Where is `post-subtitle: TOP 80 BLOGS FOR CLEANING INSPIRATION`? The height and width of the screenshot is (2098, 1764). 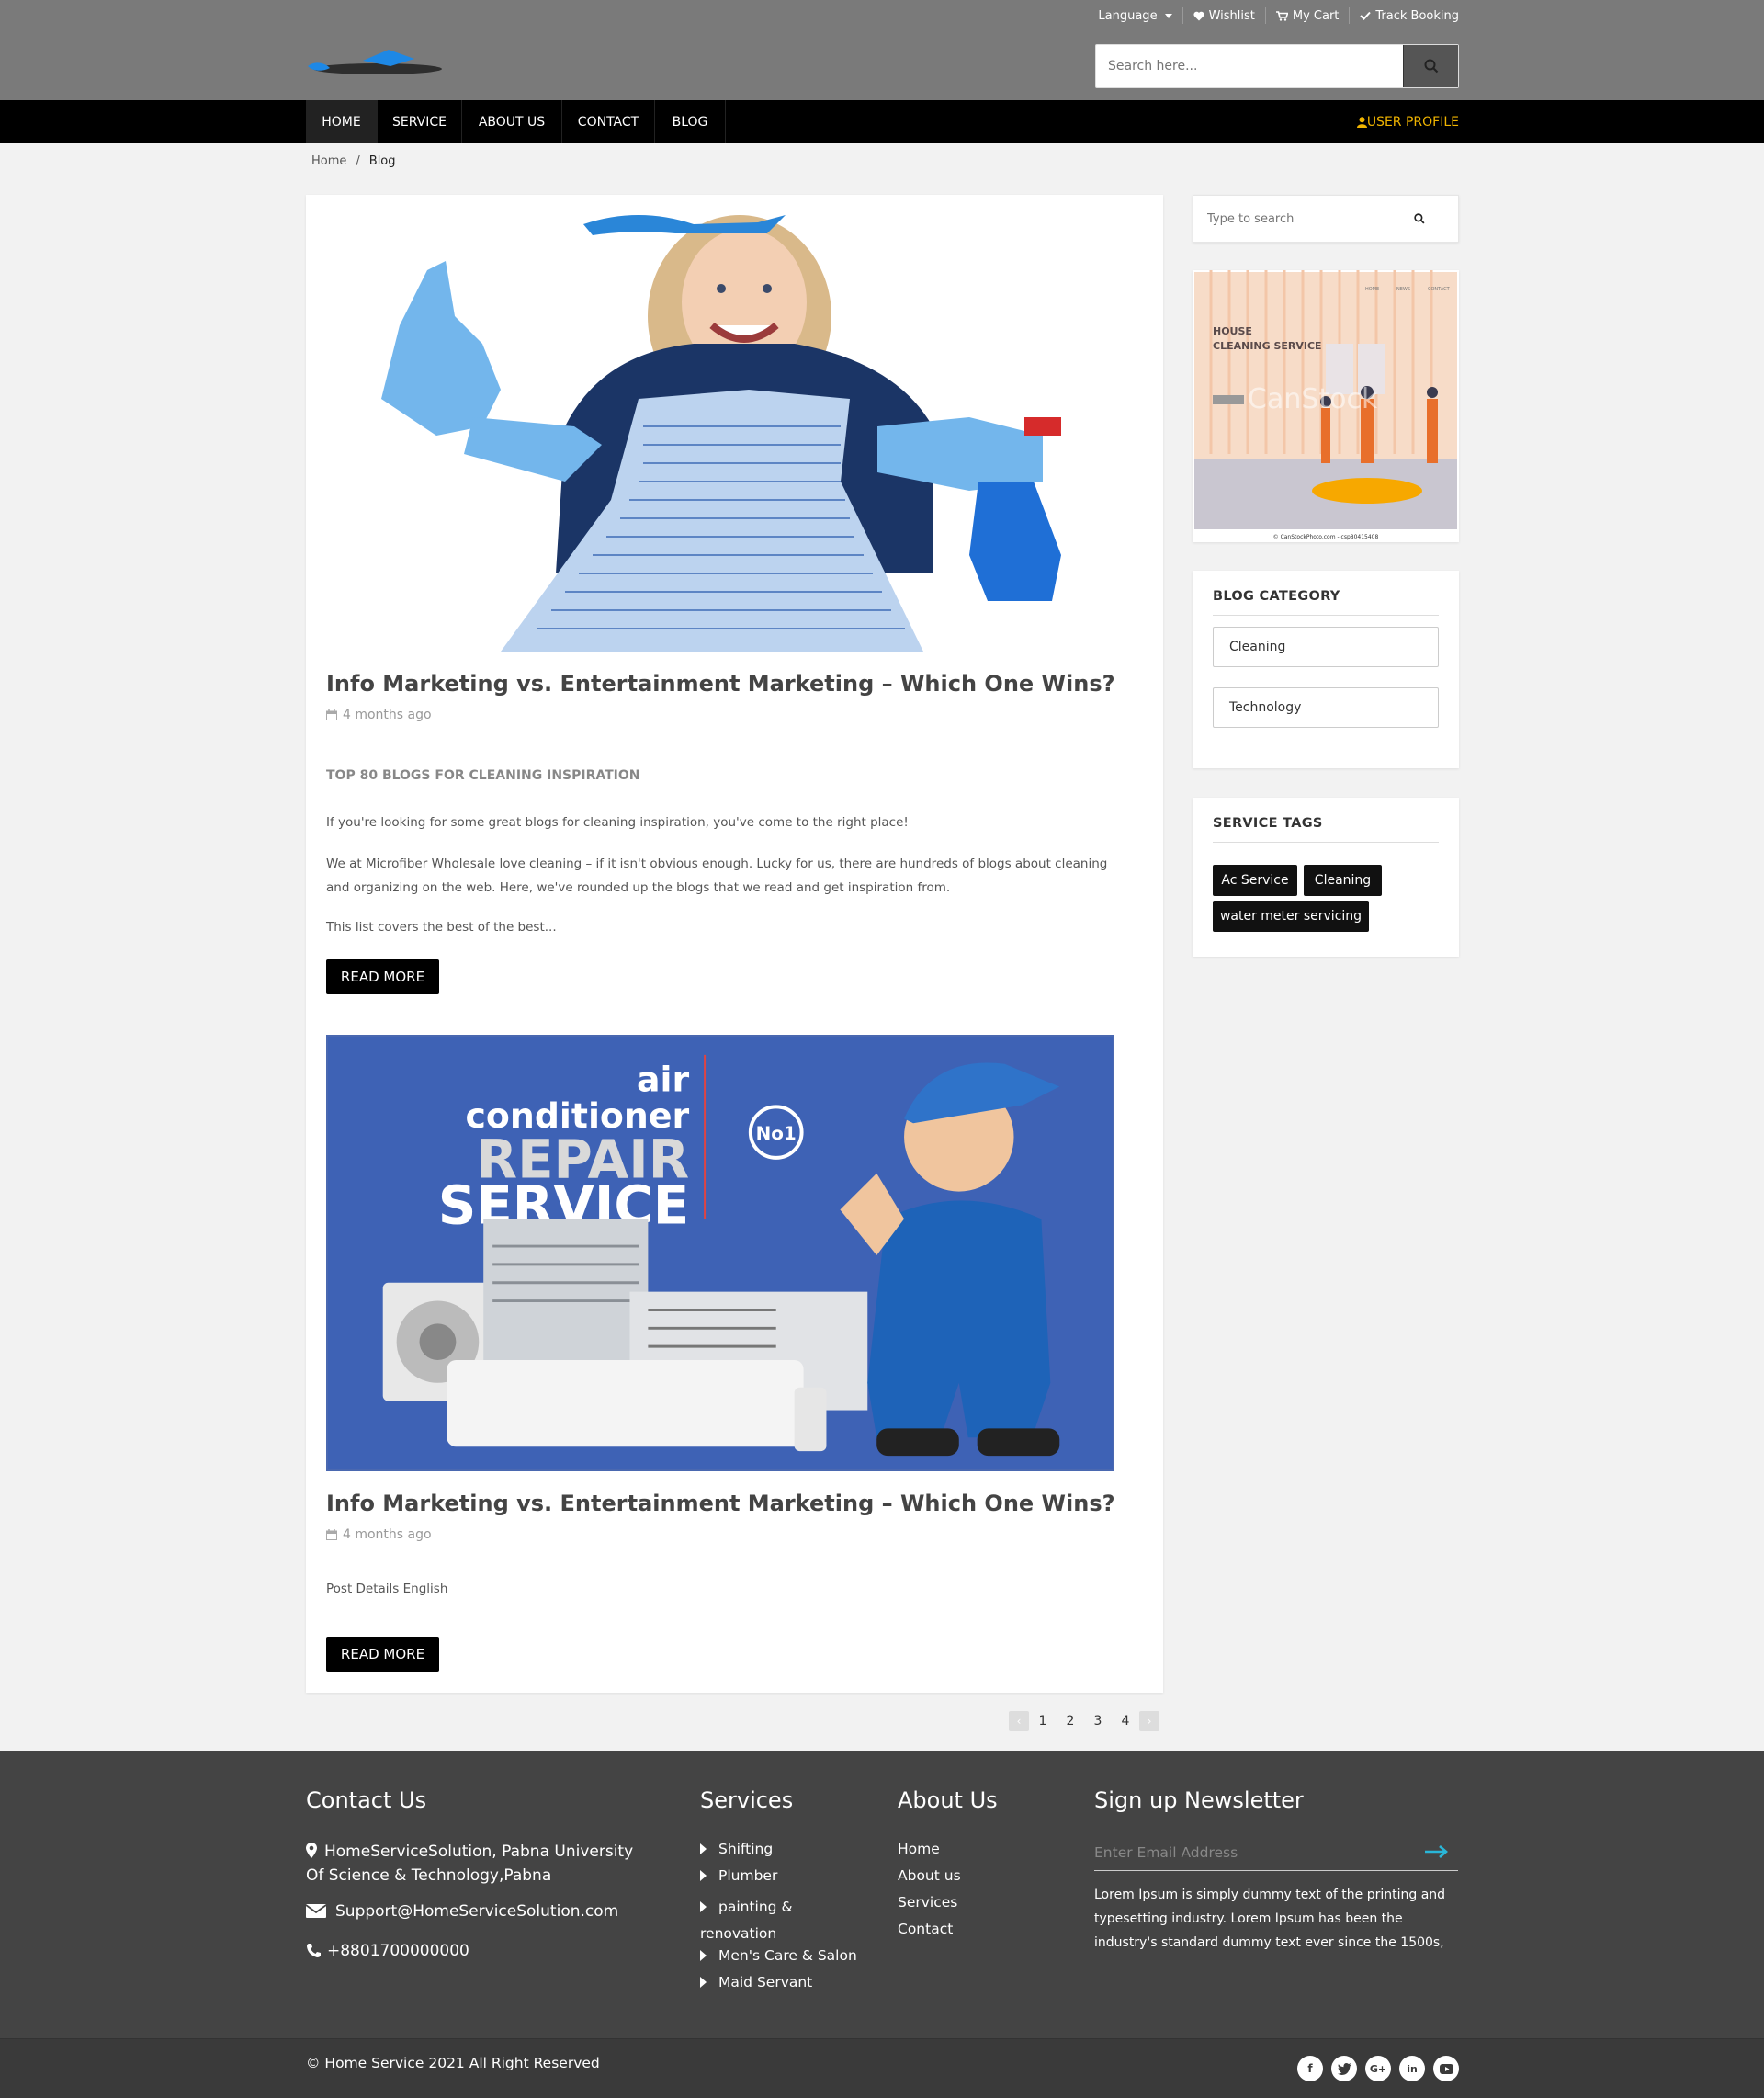
post-subtitle: TOP 80 BLOGS FOR CLEANING INSPIRATION is located at coordinates (483, 775).